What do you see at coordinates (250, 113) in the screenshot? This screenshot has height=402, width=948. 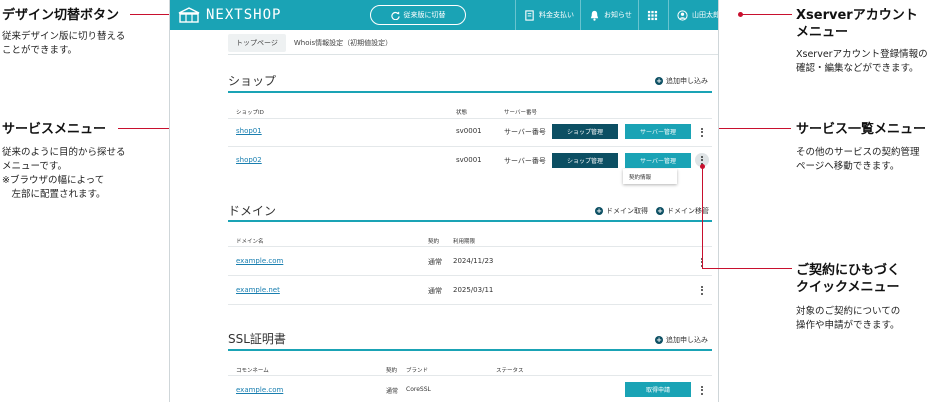 I see `shop-header-id: ショップID` at bounding box center [250, 113].